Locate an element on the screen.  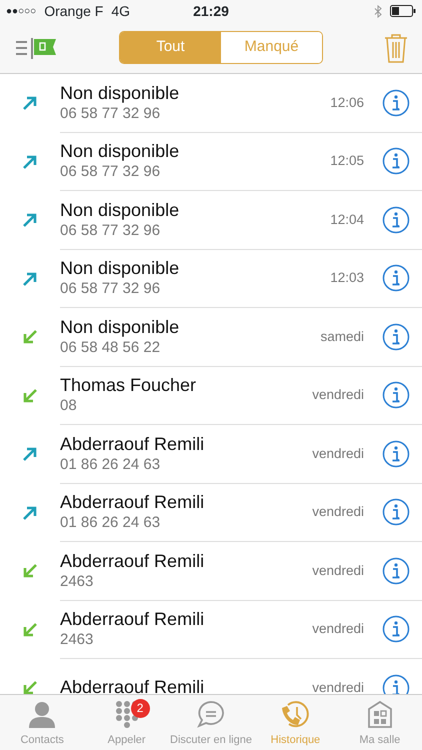
phone-number: 06 58 48 56 22 is located at coordinates (111, 347).